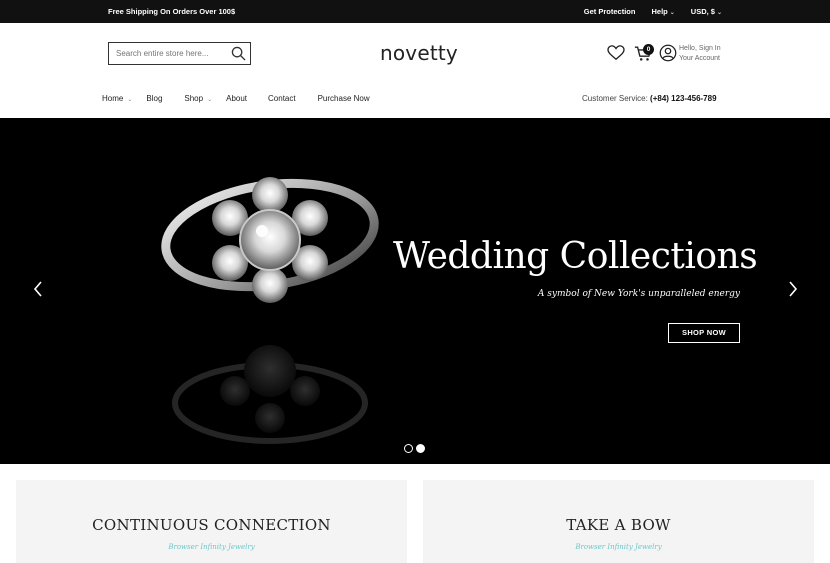  What do you see at coordinates (618, 525) in the screenshot?
I see `promo-title: TAKE A BOW` at bounding box center [618, 525].